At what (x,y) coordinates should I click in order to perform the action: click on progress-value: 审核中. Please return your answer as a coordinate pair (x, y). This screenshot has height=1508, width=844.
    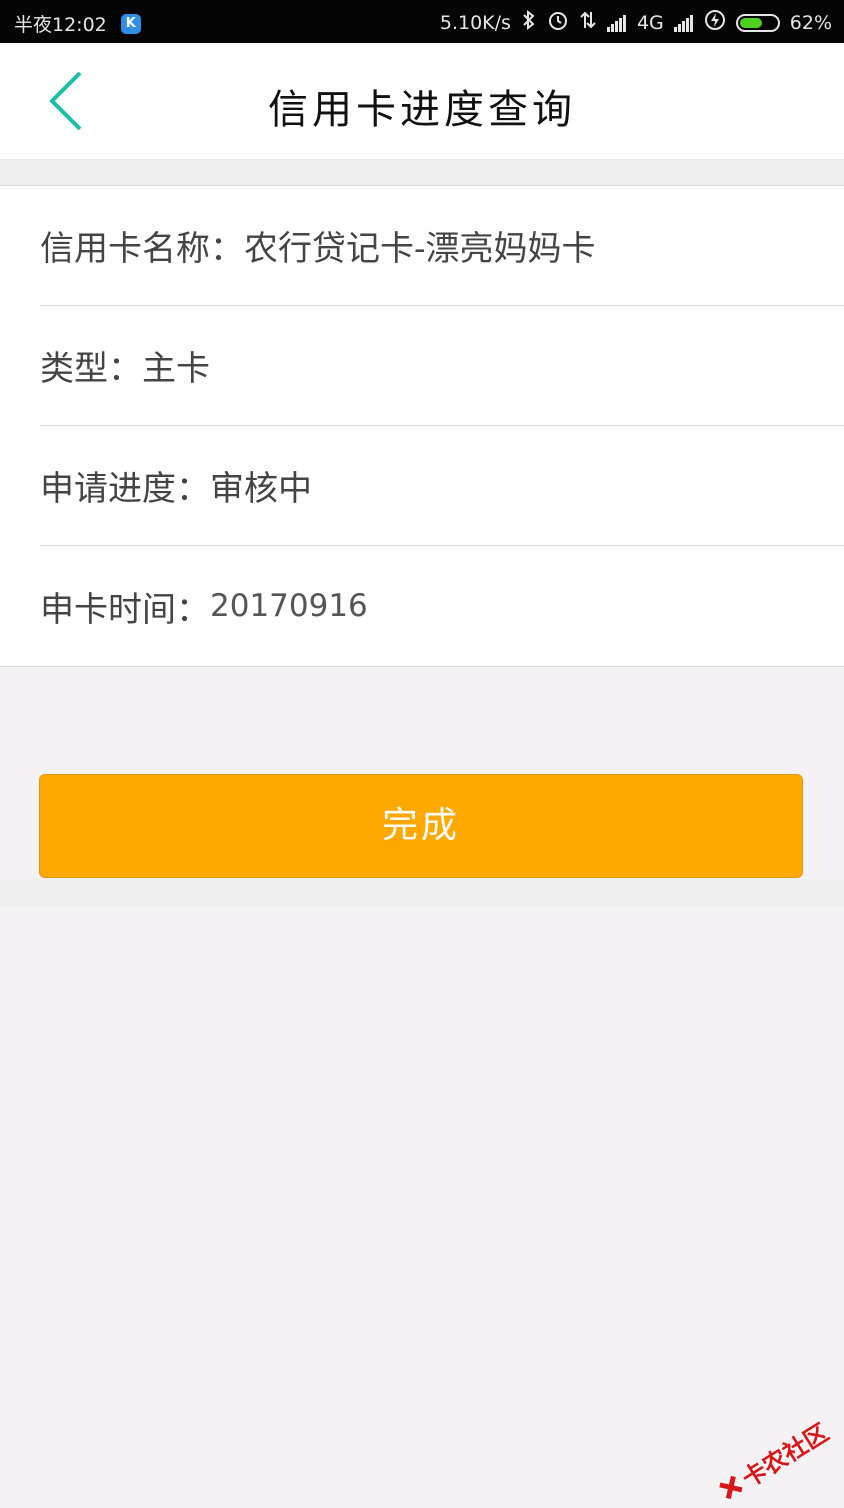
    Looking at the image, I should click on (261, 489).